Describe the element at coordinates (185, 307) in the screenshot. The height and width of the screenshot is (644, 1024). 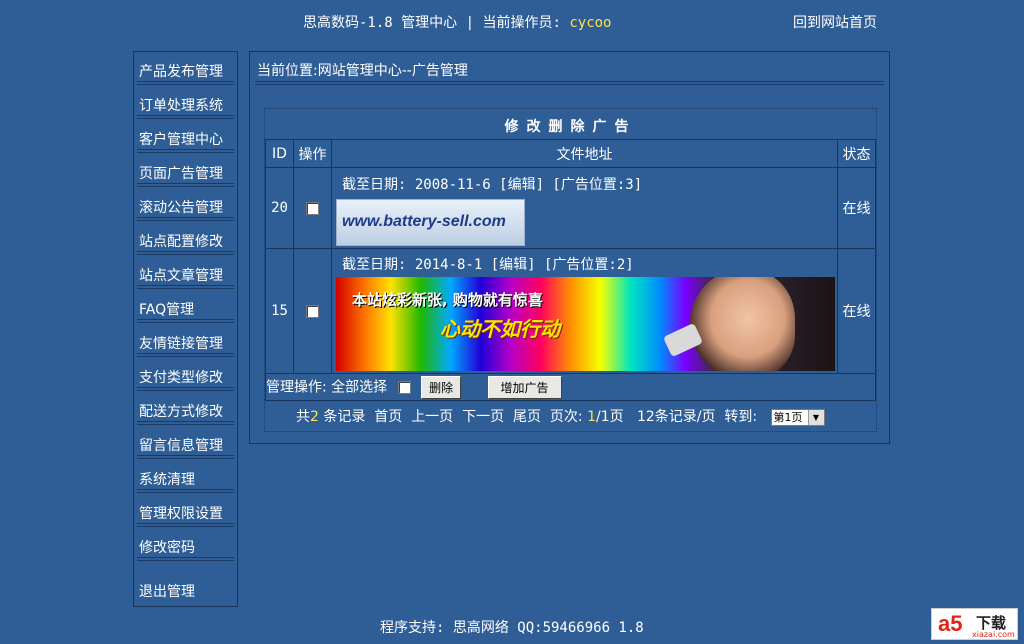
I see `sidebar-item-faq: FAQ管理` at that location.